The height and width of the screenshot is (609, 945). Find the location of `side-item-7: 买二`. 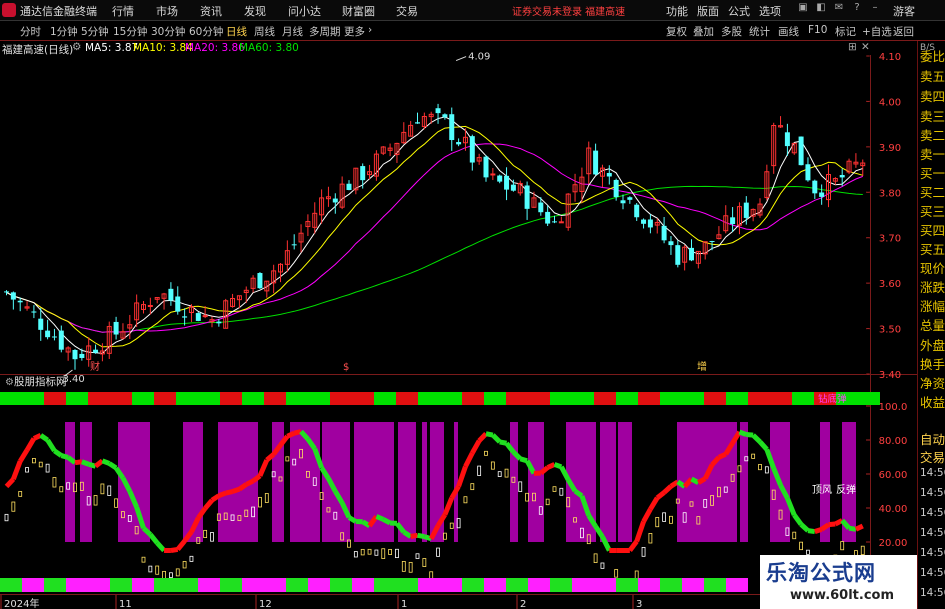

side-item-7: 买二 is located at coordinates (932, 191).